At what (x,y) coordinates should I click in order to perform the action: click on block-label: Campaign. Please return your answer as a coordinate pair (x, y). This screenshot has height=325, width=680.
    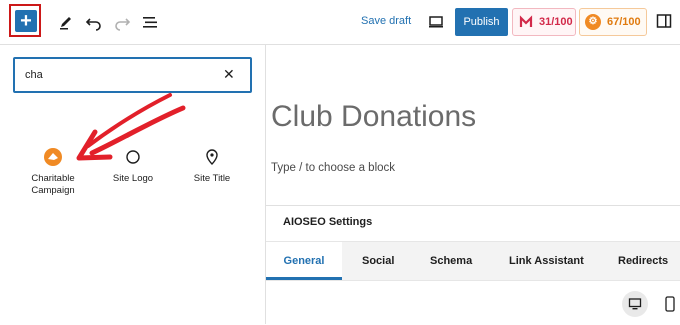
    Looking at the image, I should click on (53, 190).